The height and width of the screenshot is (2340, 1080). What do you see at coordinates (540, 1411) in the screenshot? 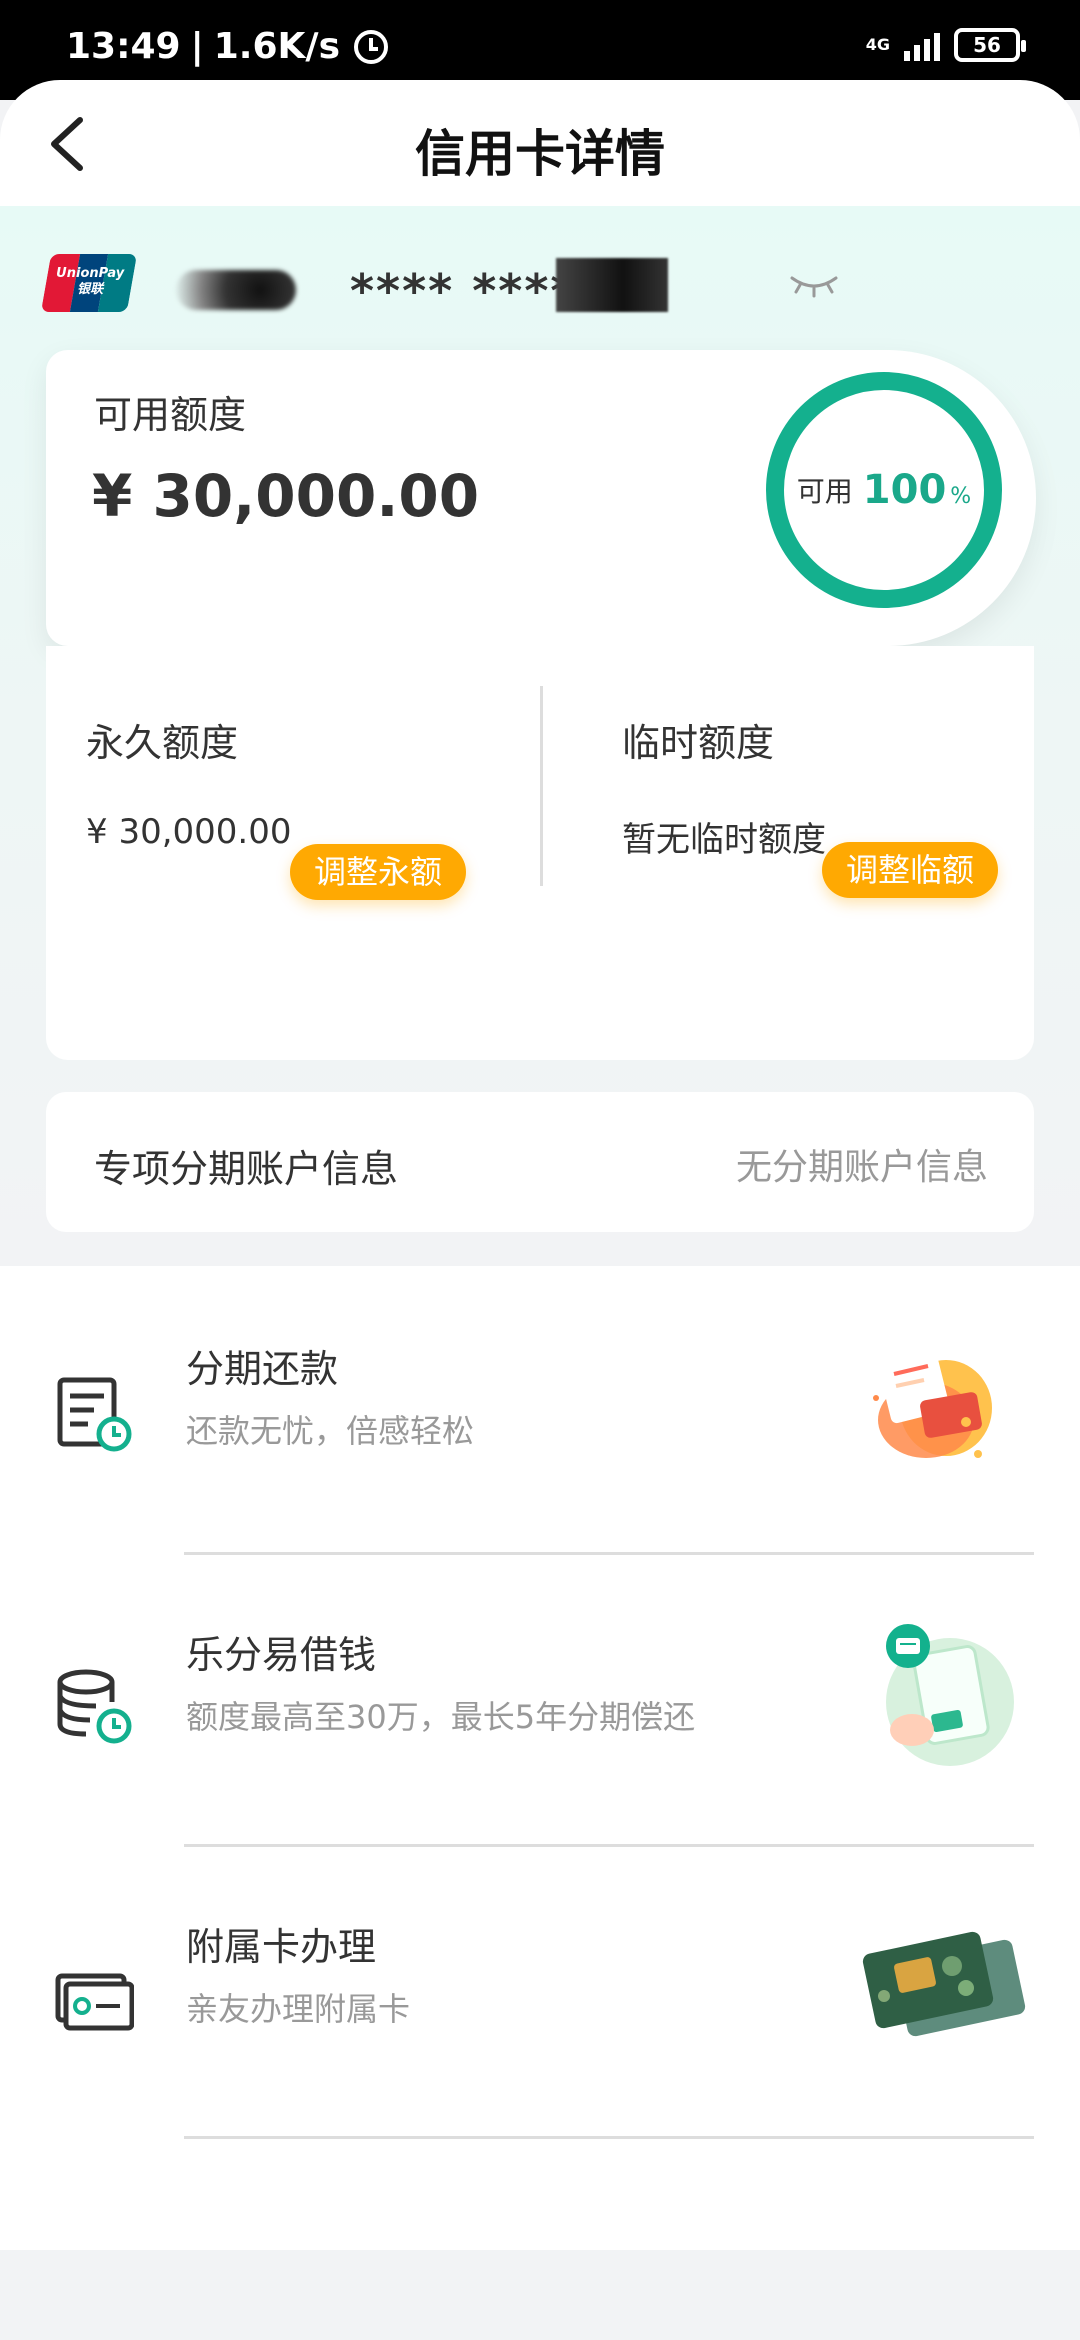
I see `service-installment-repayment: 分期还款 还款无忧，倍感轻松` at bounding box center [540, 1411].